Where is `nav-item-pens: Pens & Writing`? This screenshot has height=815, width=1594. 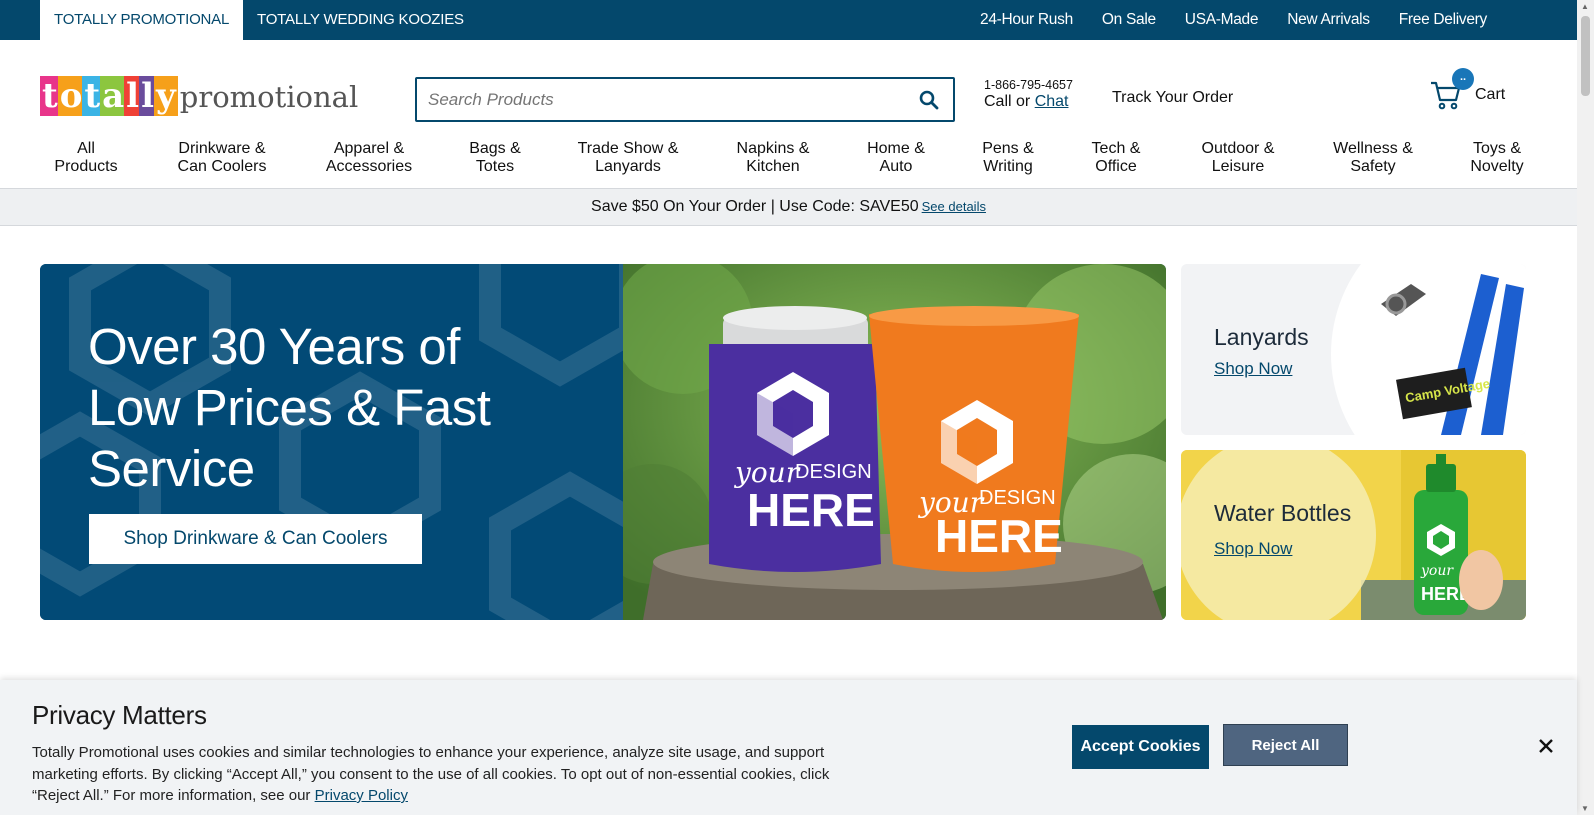
nav-item-pens: Pens & Writing is located at coordinates (1008, 158).